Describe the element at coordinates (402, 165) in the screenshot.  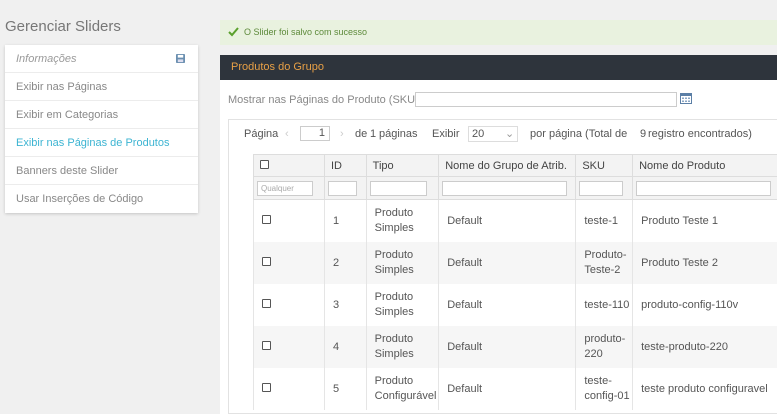
I see `column-header: Tipo` at that location.